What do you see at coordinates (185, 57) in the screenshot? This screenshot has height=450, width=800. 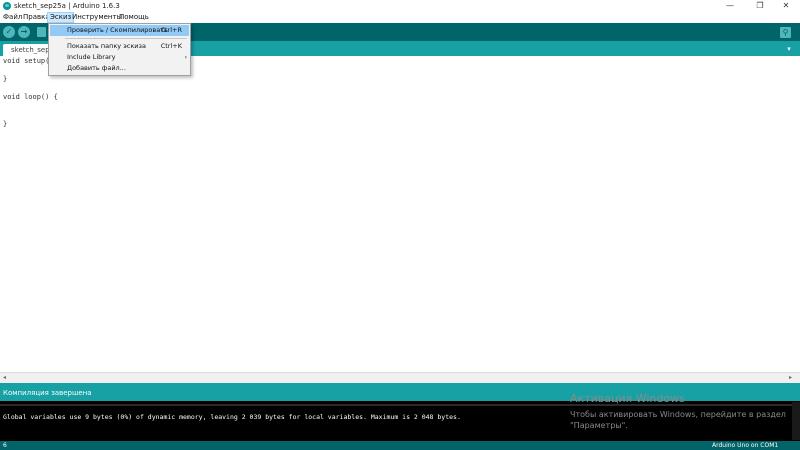 I see `submenu-arrow-icon: ›` at bounding box center [185, 57].